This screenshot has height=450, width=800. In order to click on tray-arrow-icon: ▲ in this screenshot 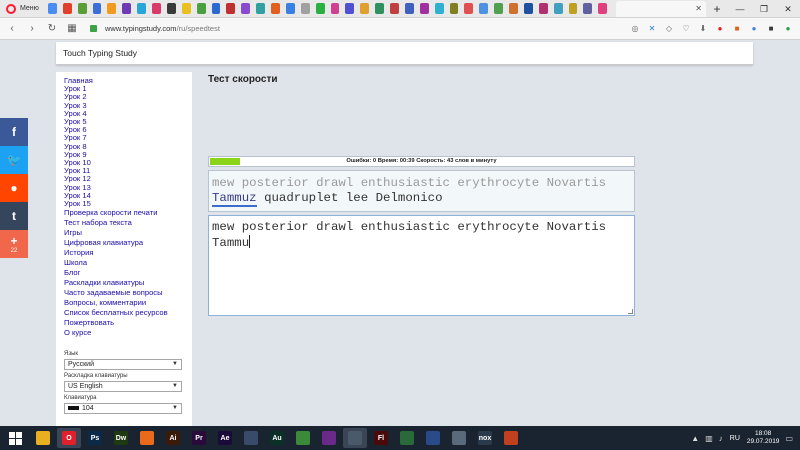, I will do `click(695, 438)`.